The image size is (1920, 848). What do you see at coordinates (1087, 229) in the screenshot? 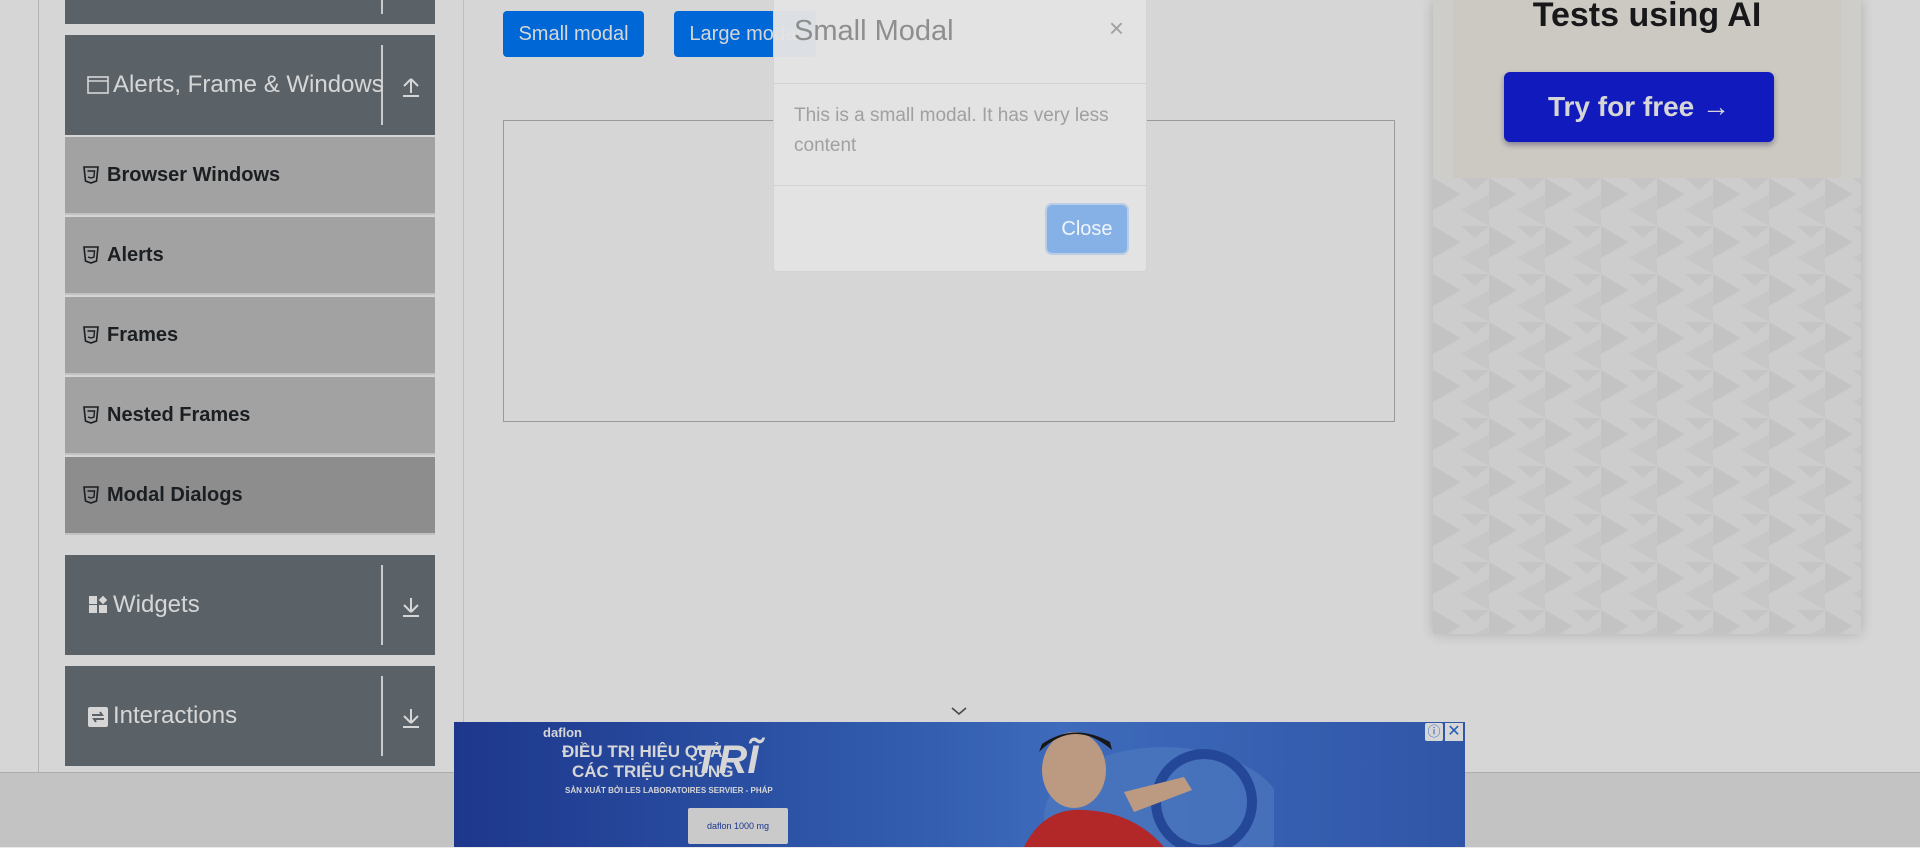
I see `close-button: Close` at bounding box center [1087, 229].